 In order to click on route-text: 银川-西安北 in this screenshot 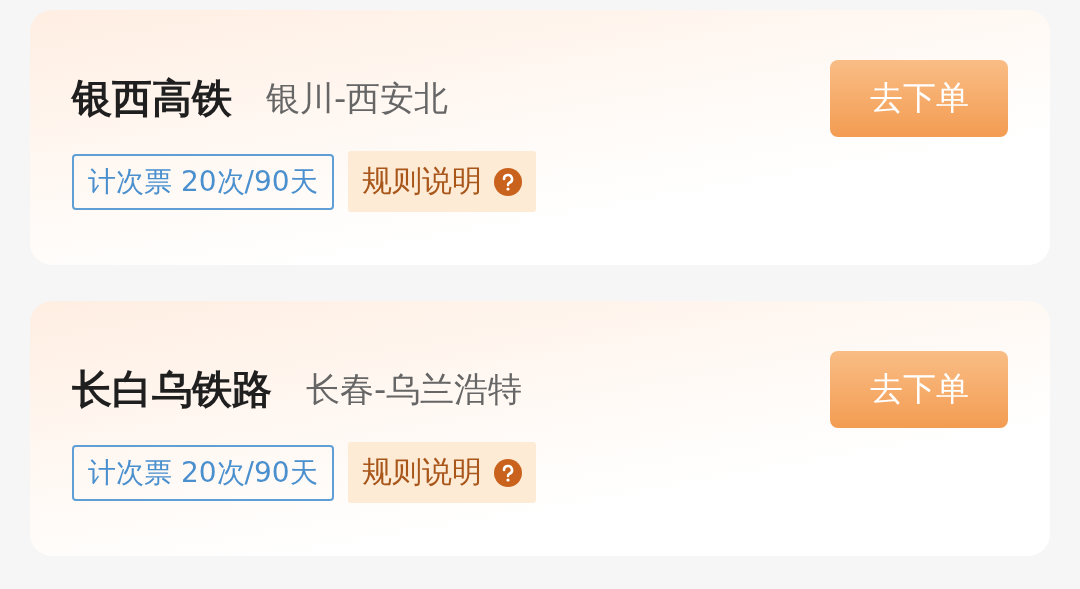, I will do `click(357, 98)`.